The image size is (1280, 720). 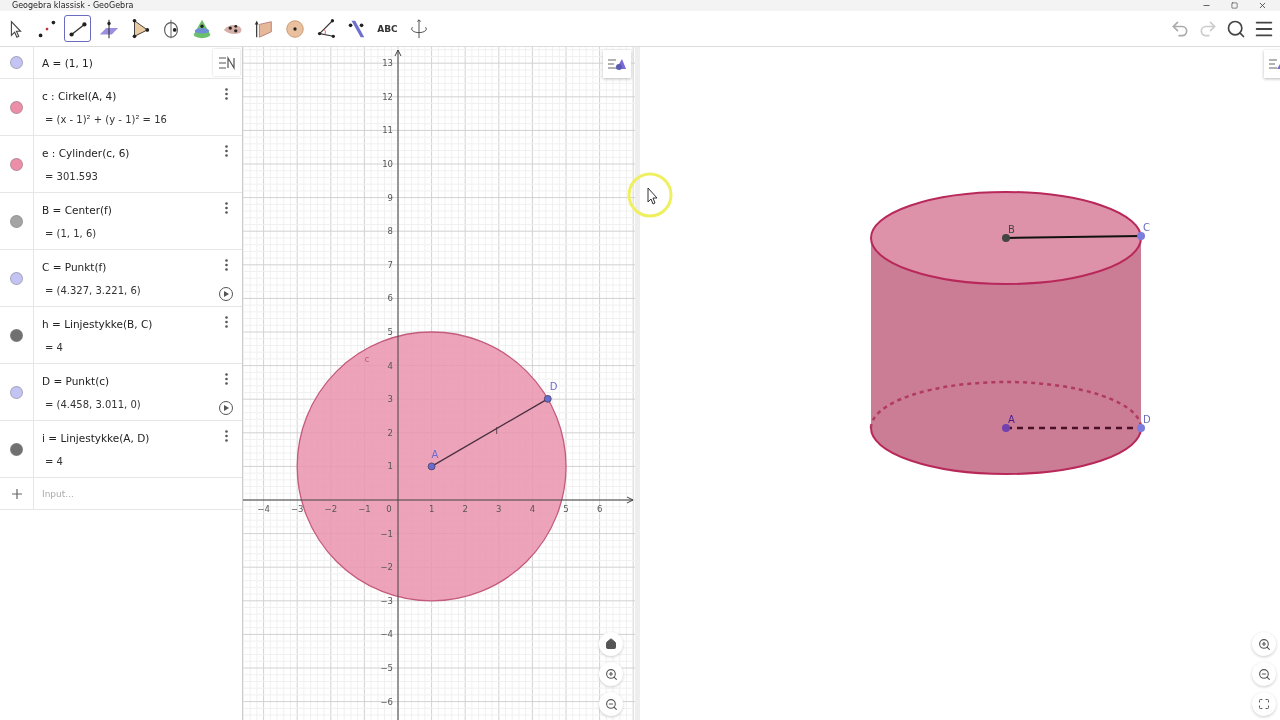 I want to click on definition-text: h = Linjestykke(B, C), so click(x=97, y=323).